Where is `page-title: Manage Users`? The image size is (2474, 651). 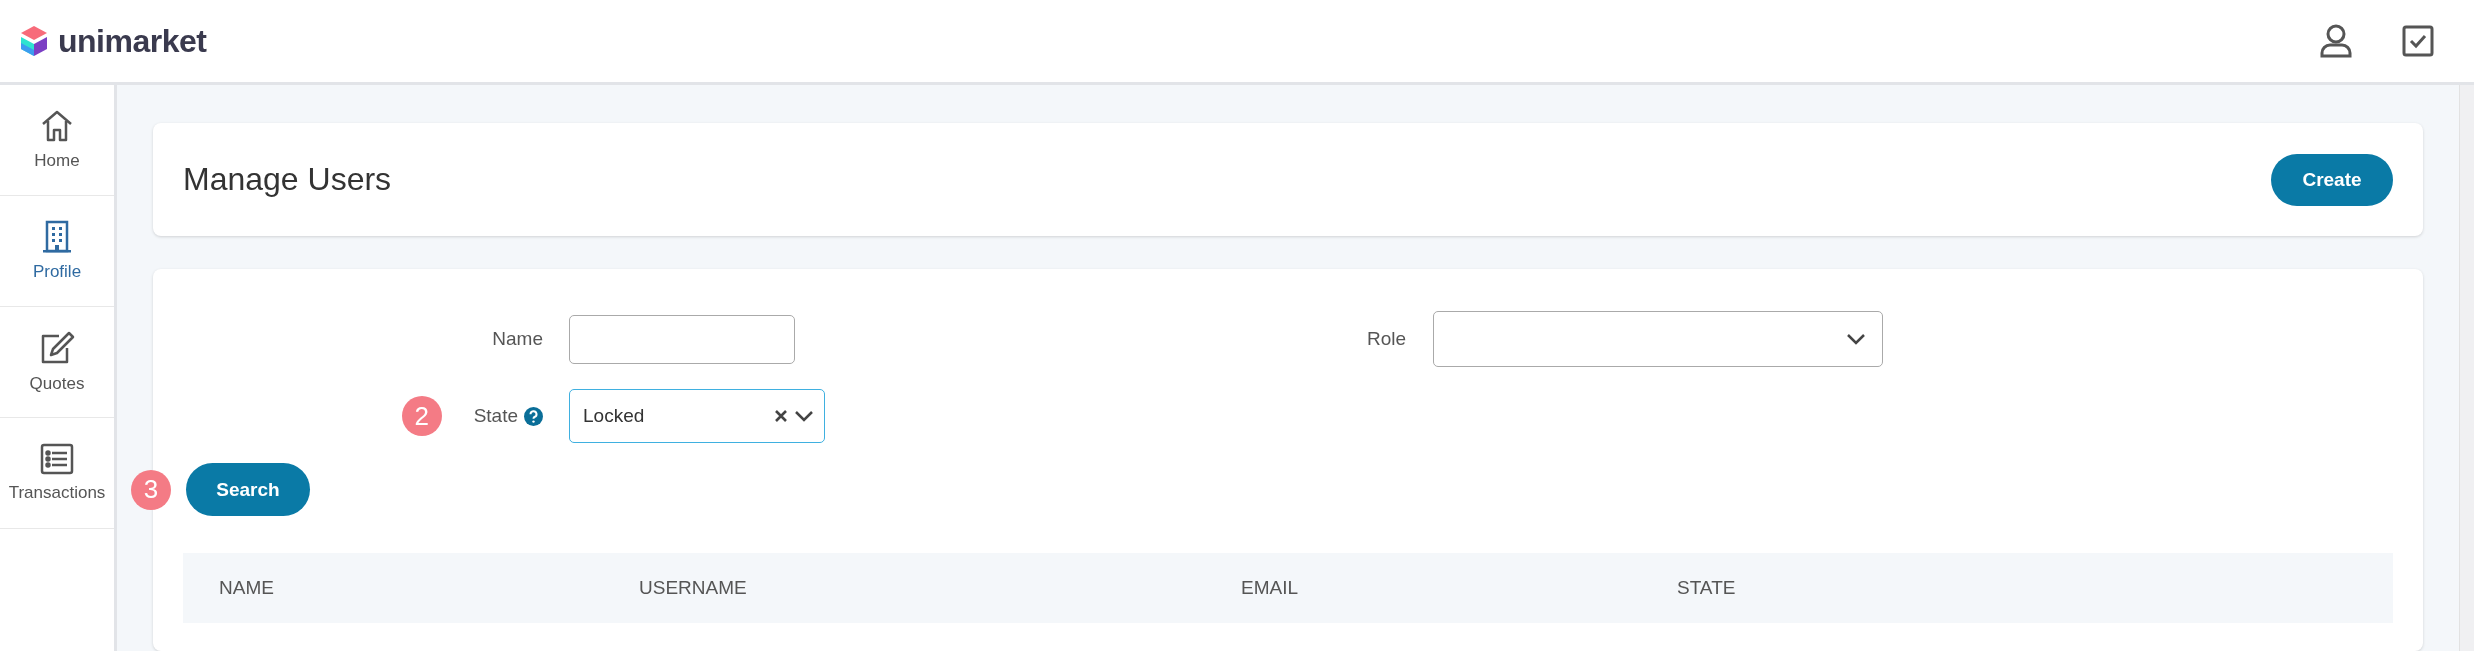 page-title: Manage Users is located at coordinates (287, 179).